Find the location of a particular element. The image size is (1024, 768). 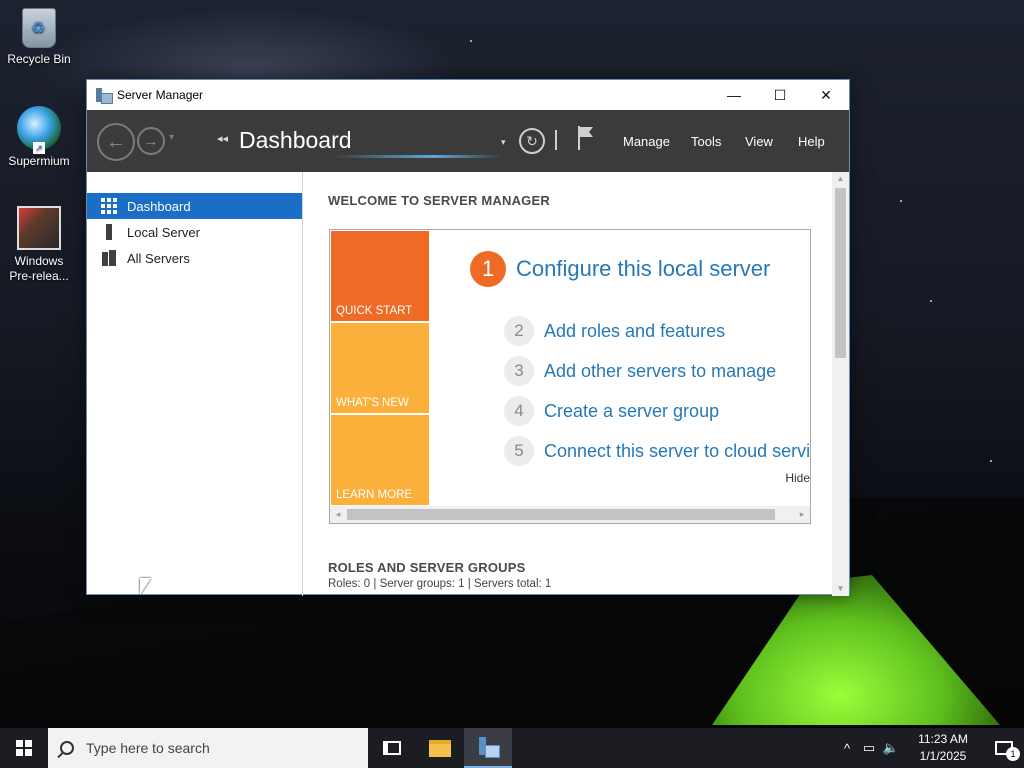

desktop-icon-label: Recycle Bin is located at coordinates (39, 59).